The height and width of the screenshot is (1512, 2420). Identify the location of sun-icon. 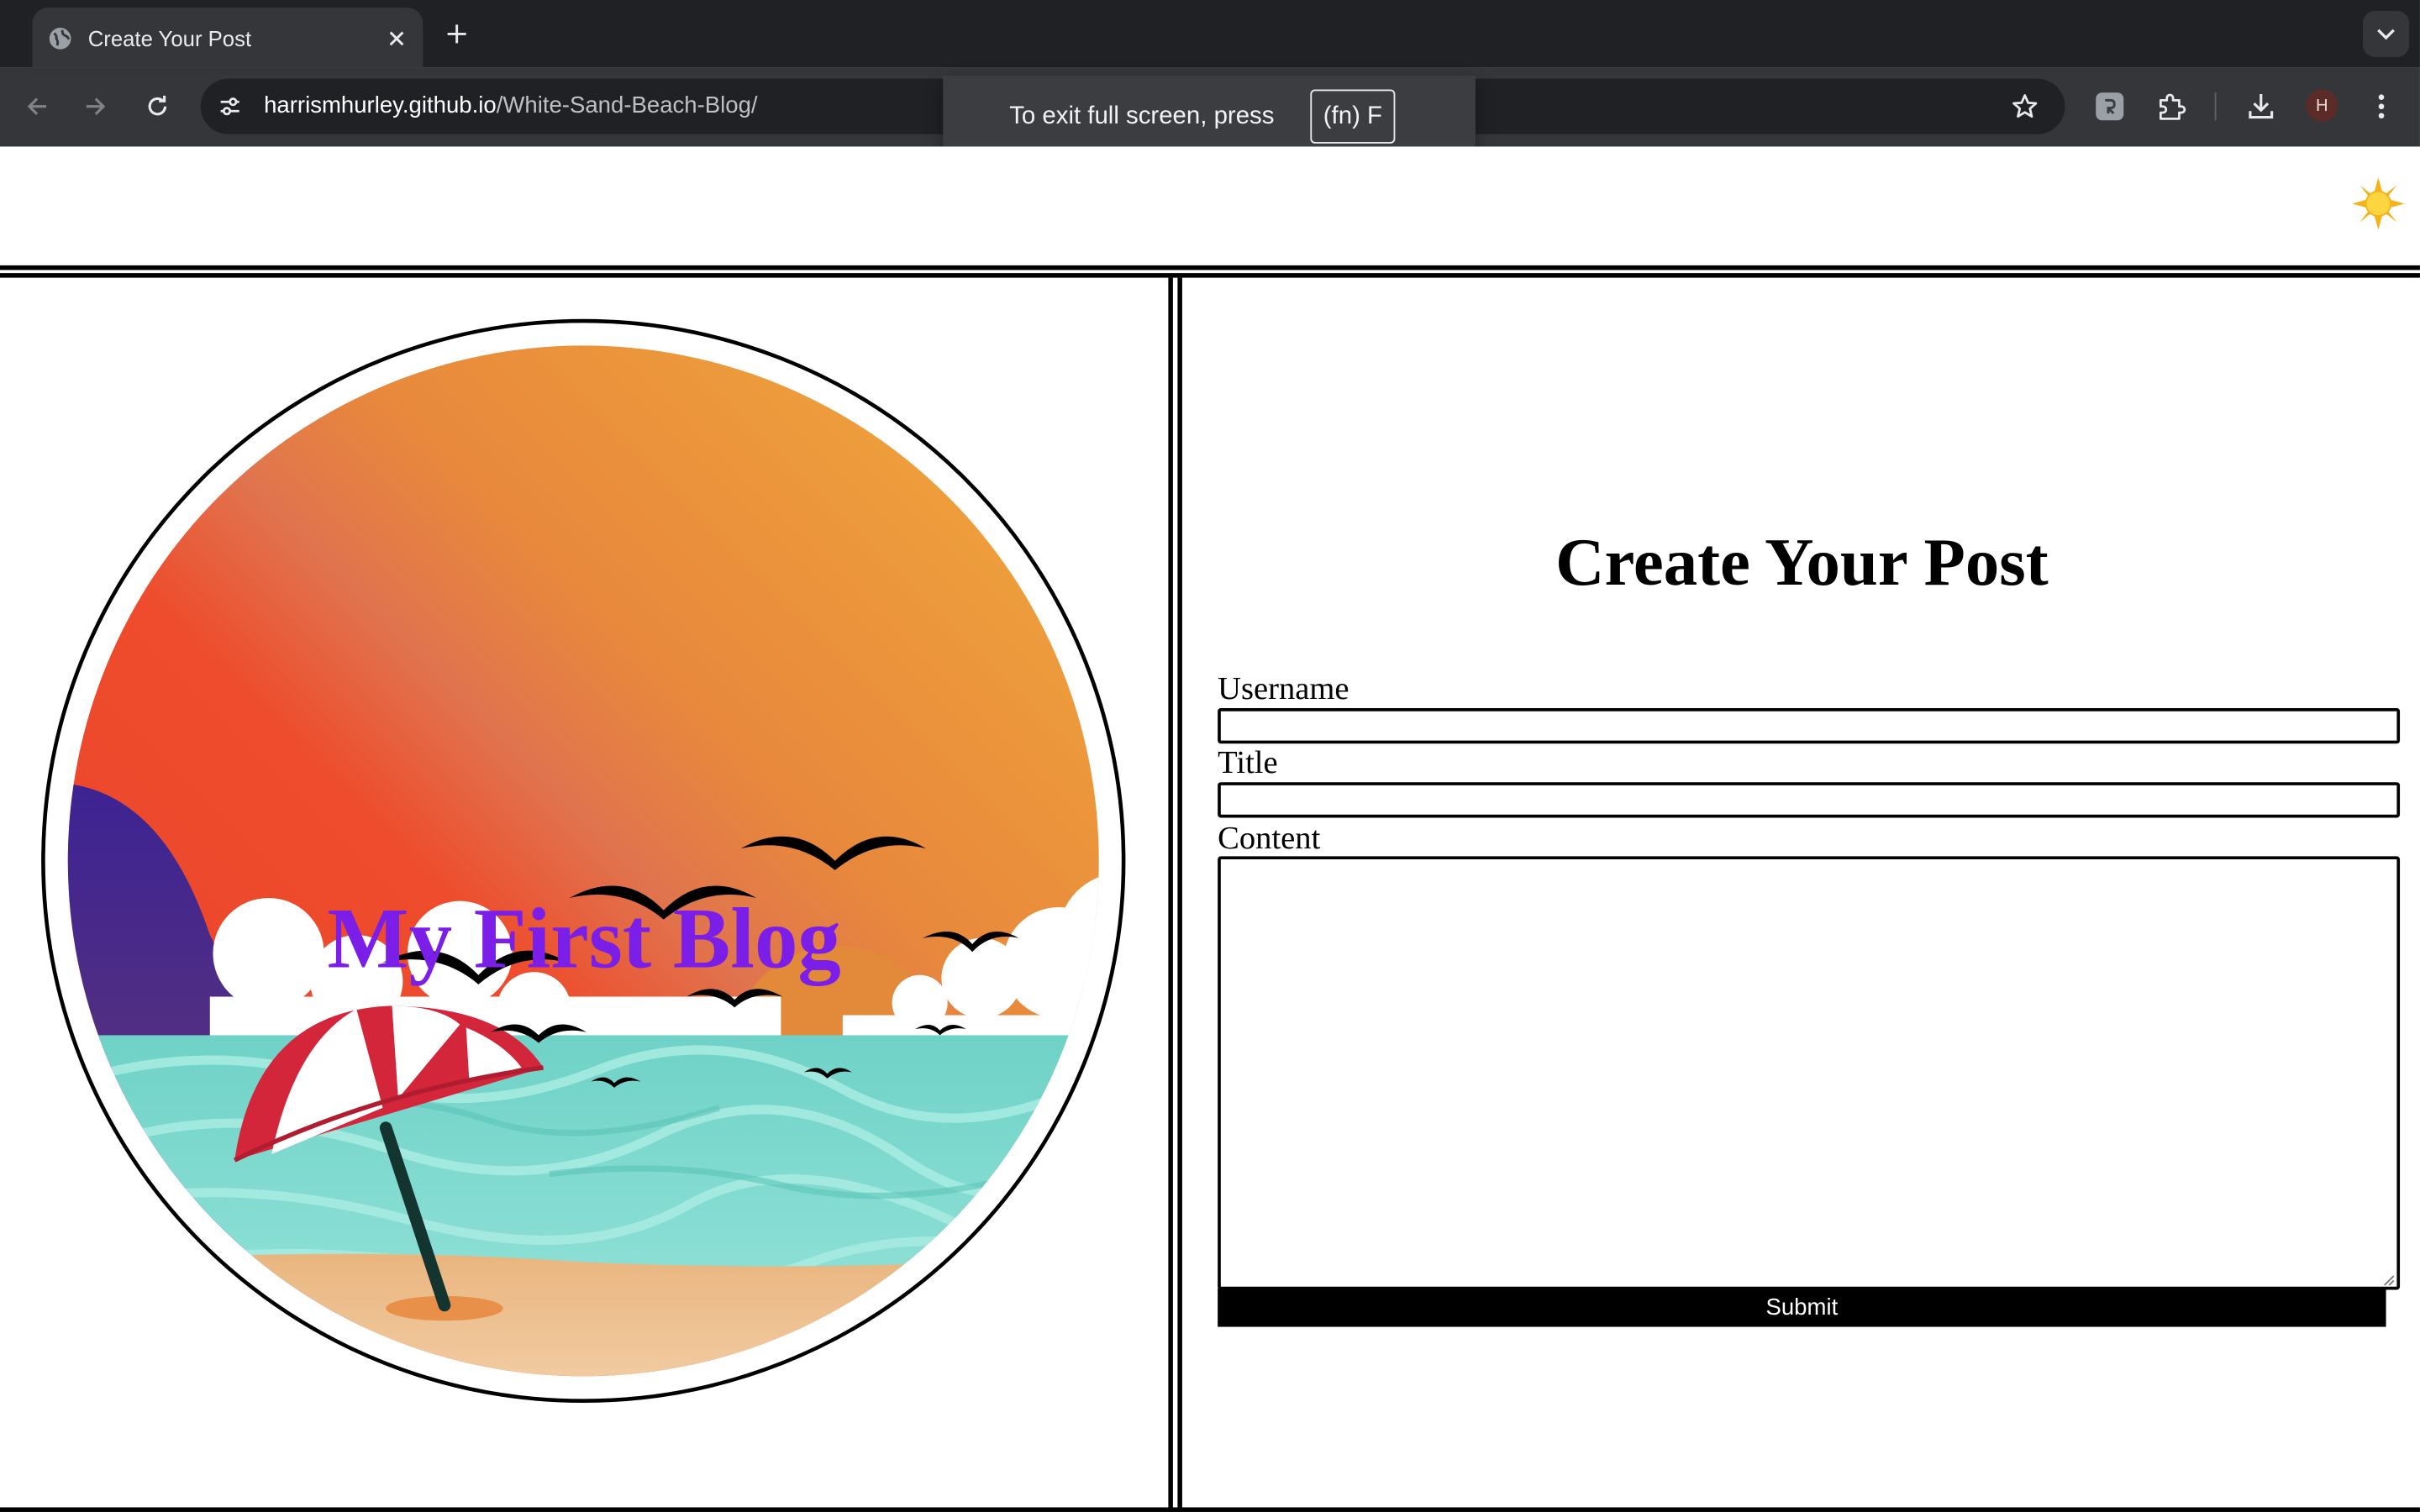
(2378, 204).